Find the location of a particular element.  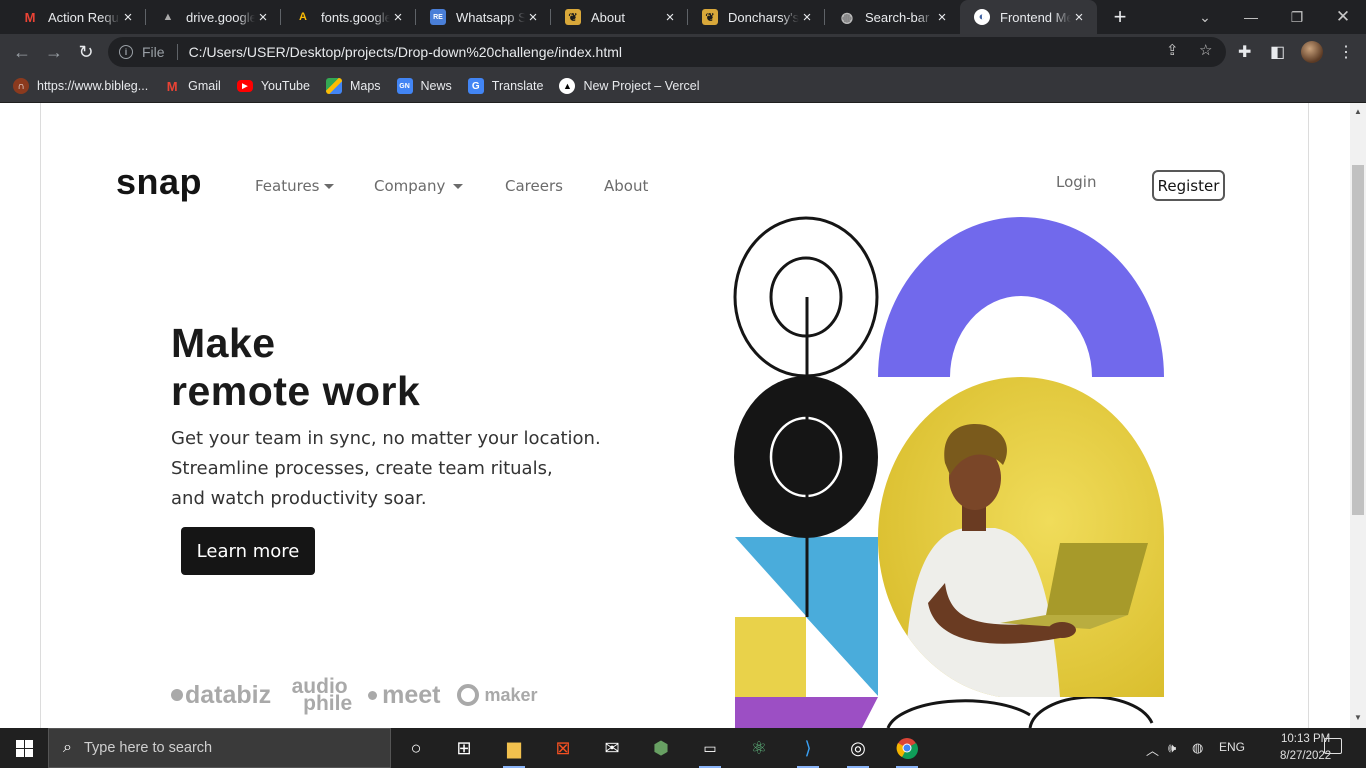

tab-frontend-mentor: ◐ Frontend Men × is located at coordinates (1028, 17).